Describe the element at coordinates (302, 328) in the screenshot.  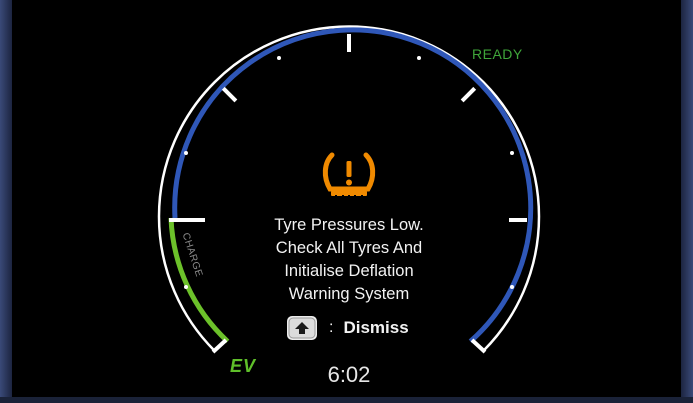
I see `enter-button-icon` at that location.